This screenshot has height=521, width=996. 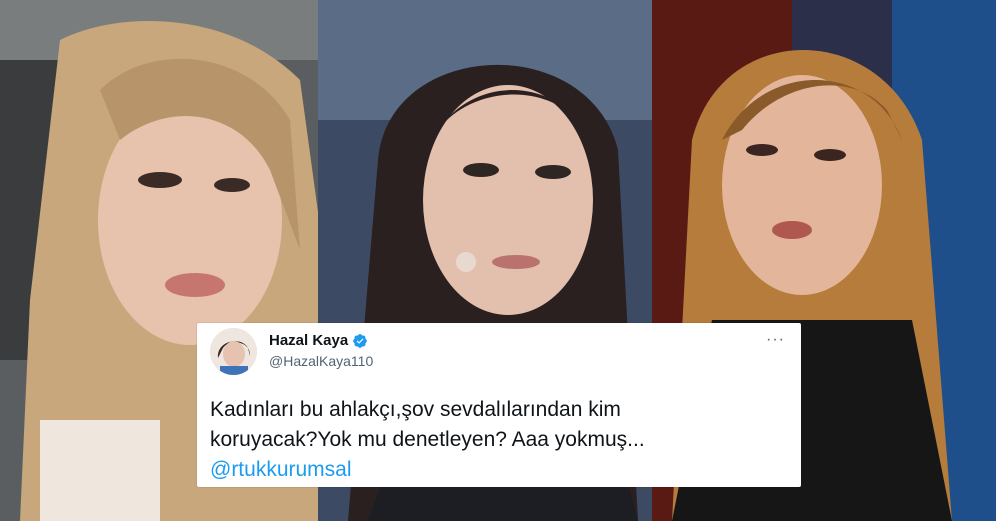 I want to click on verified-badge-icon, so click(x=360, y=340).